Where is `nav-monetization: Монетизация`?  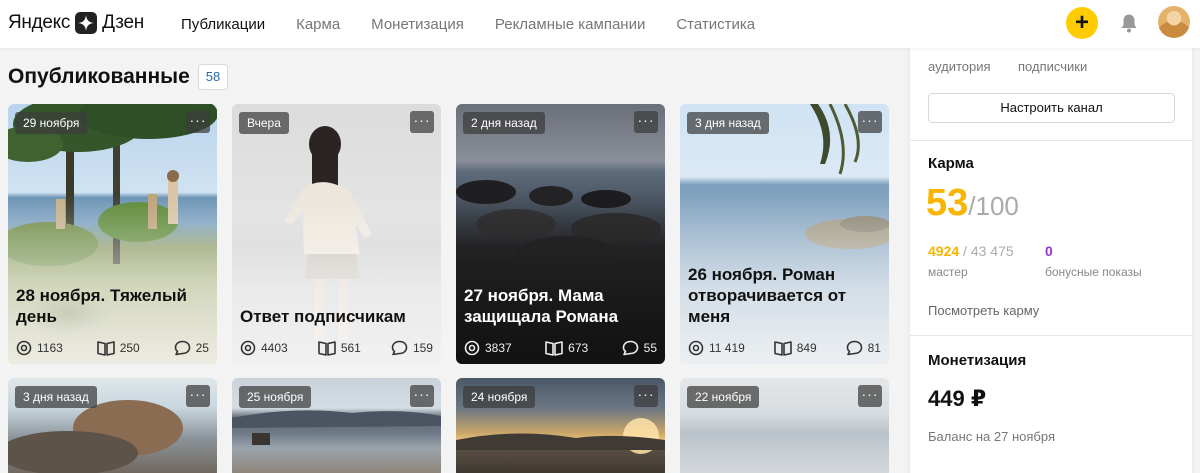
nav-monetization: Монетизация is located at coordinates (417, 24).